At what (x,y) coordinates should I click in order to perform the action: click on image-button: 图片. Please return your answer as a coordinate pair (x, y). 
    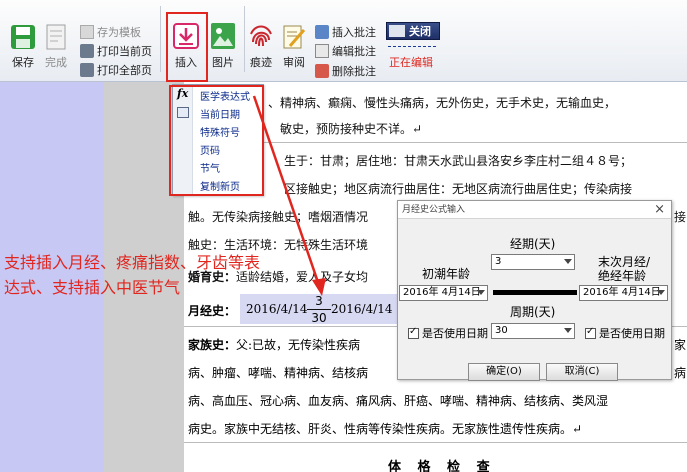
    Looking at the image, I should click on (223, 46).